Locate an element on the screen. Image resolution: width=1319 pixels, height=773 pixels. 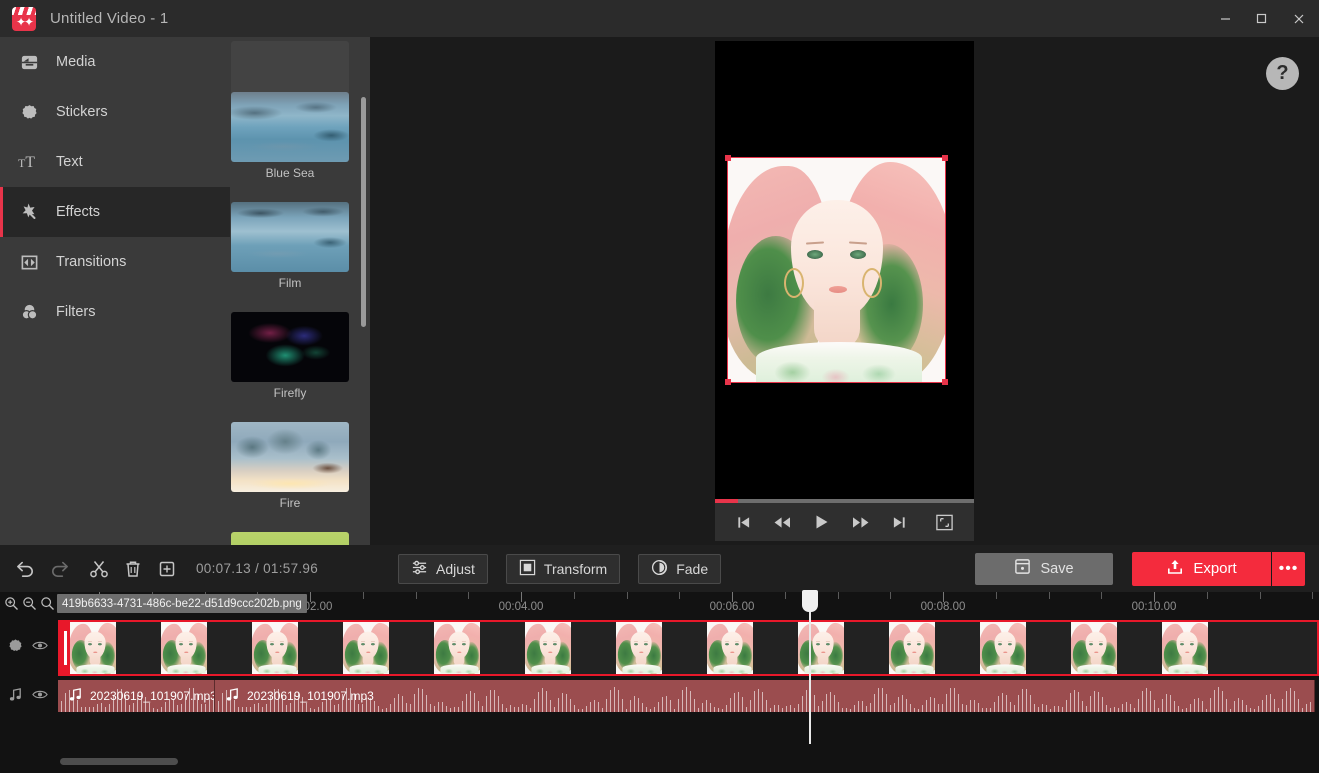
sidebar-item-filters: Filters is located at coordinates (115, 312).